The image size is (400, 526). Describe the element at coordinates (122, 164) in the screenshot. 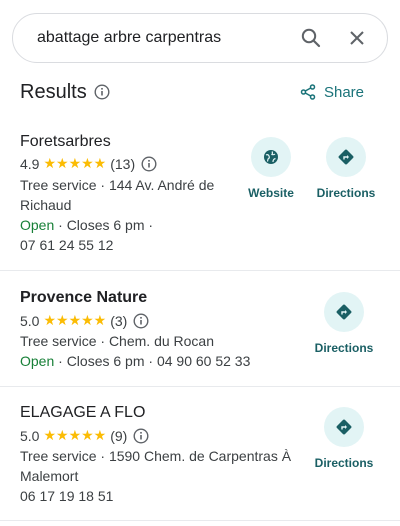

I see `review-count: (13)` at that location.